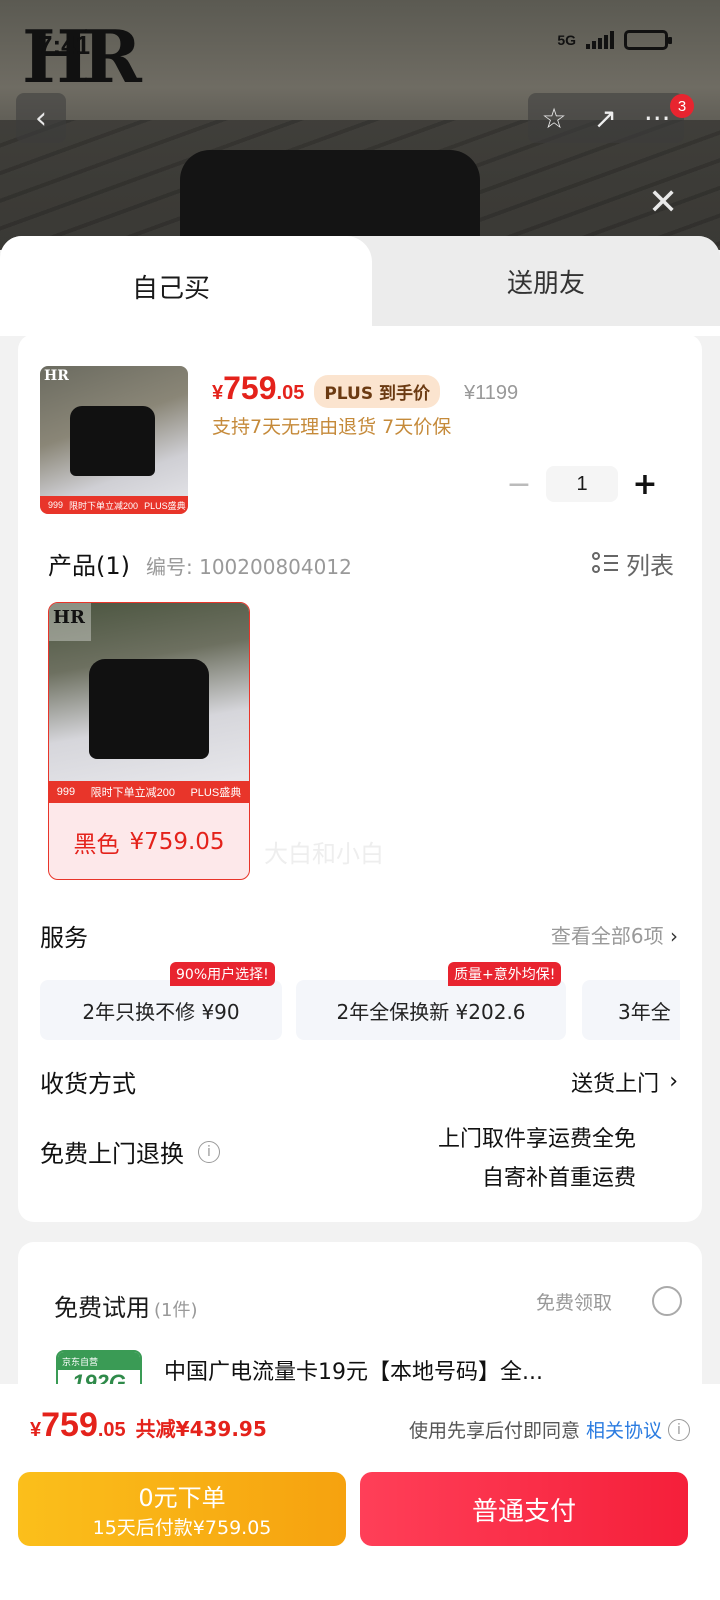 This screenshot has height=1600, width=720. What do you see at coordinates (645, 484) in the screenshot?
I see `increase-button: +` at bounding box center [645, 484].